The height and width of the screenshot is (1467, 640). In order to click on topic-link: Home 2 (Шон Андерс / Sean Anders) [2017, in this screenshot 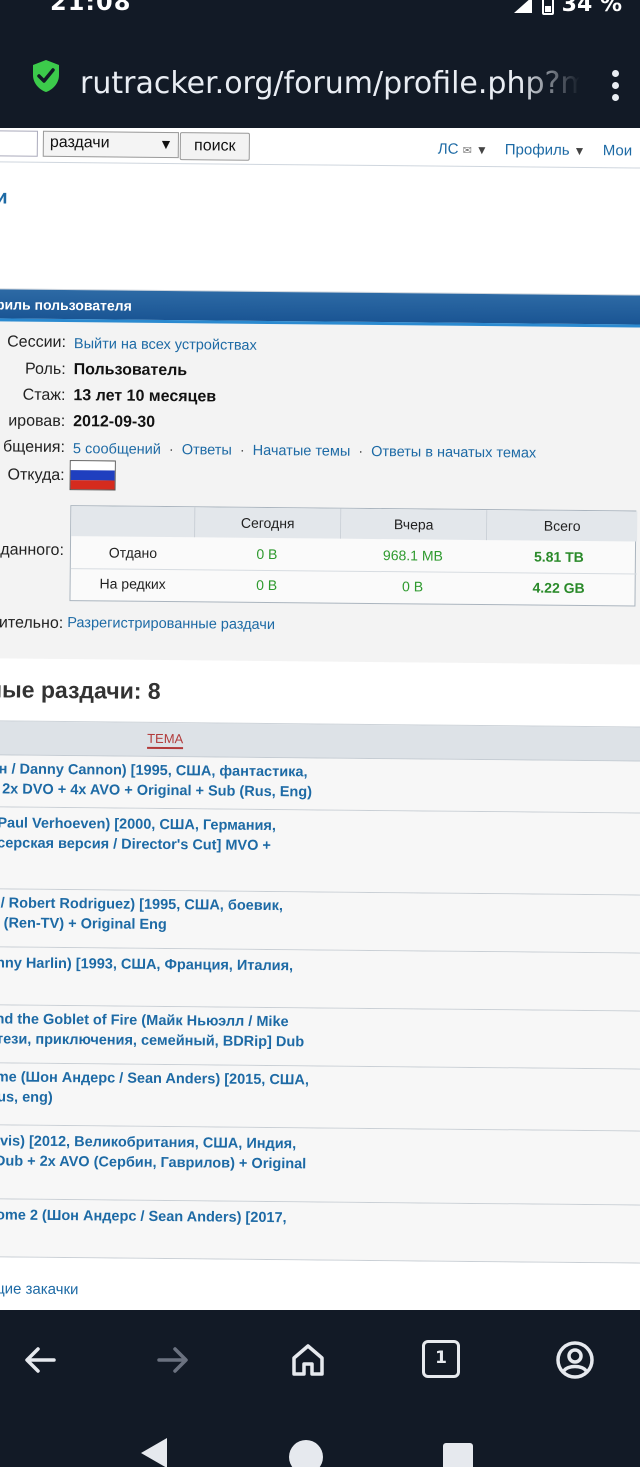, I will do `click(143, 1216)`.